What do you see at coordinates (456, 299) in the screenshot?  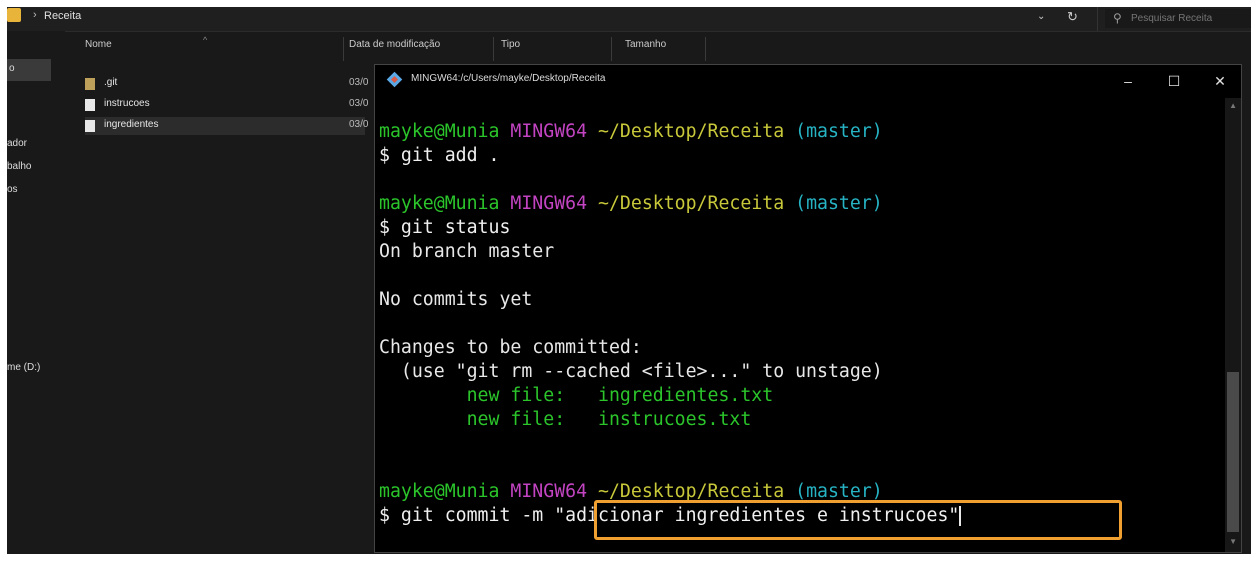 I see `output-line: No commits yet` at bounding box center [456, 299].